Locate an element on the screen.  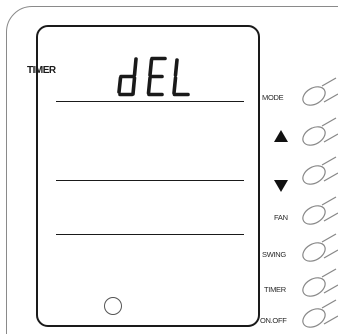
timer-label: TIMER is located at coordinates (275, 289).